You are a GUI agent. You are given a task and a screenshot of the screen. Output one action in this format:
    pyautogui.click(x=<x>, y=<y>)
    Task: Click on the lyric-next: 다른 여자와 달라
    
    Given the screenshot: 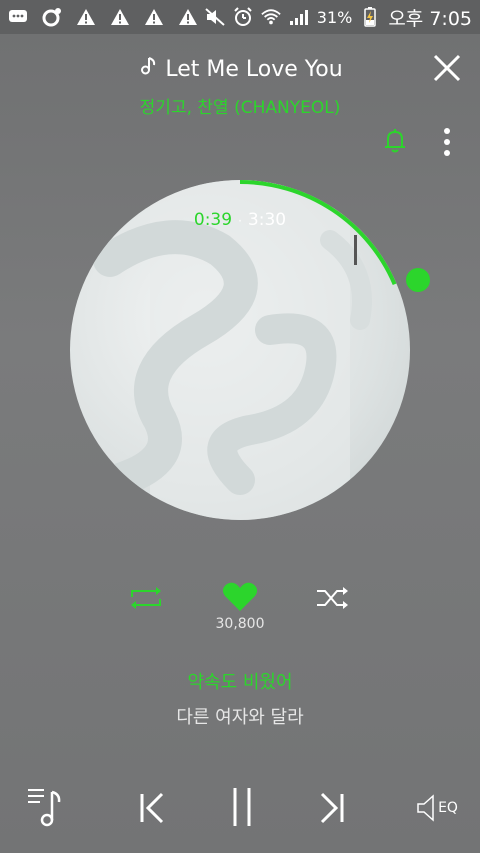 What is the action you would take?
    pyautogui.click(x=240, y=716)
    